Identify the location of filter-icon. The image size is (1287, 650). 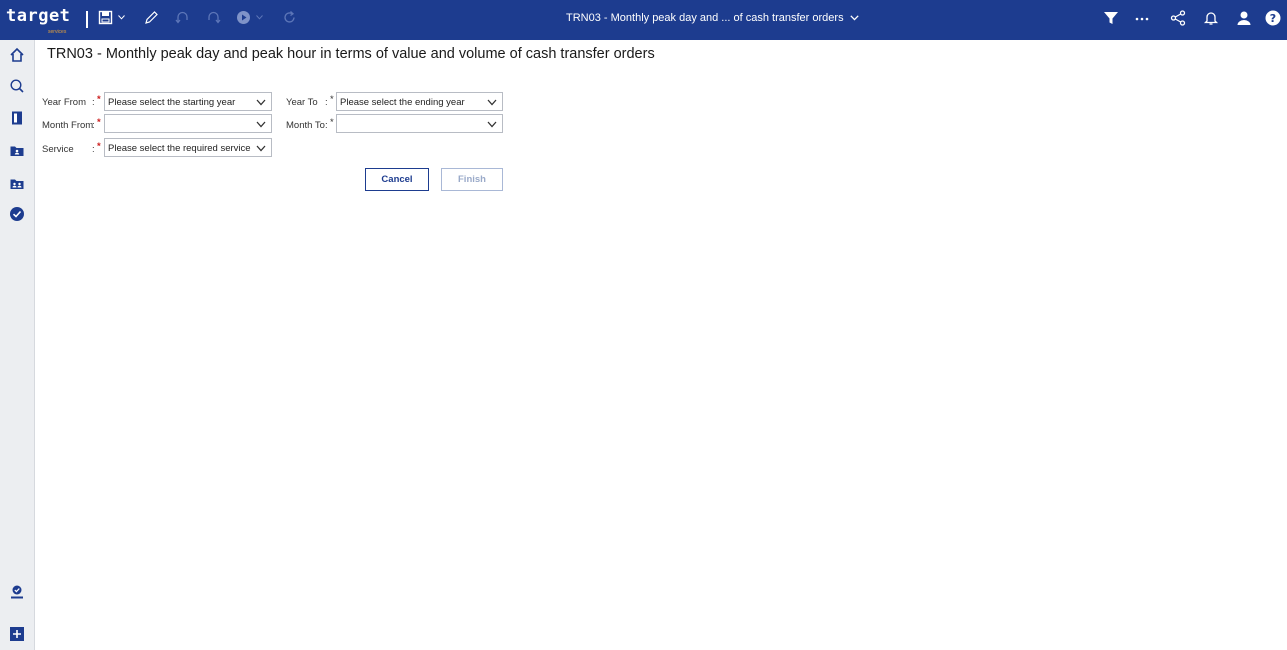
(1111, 18).